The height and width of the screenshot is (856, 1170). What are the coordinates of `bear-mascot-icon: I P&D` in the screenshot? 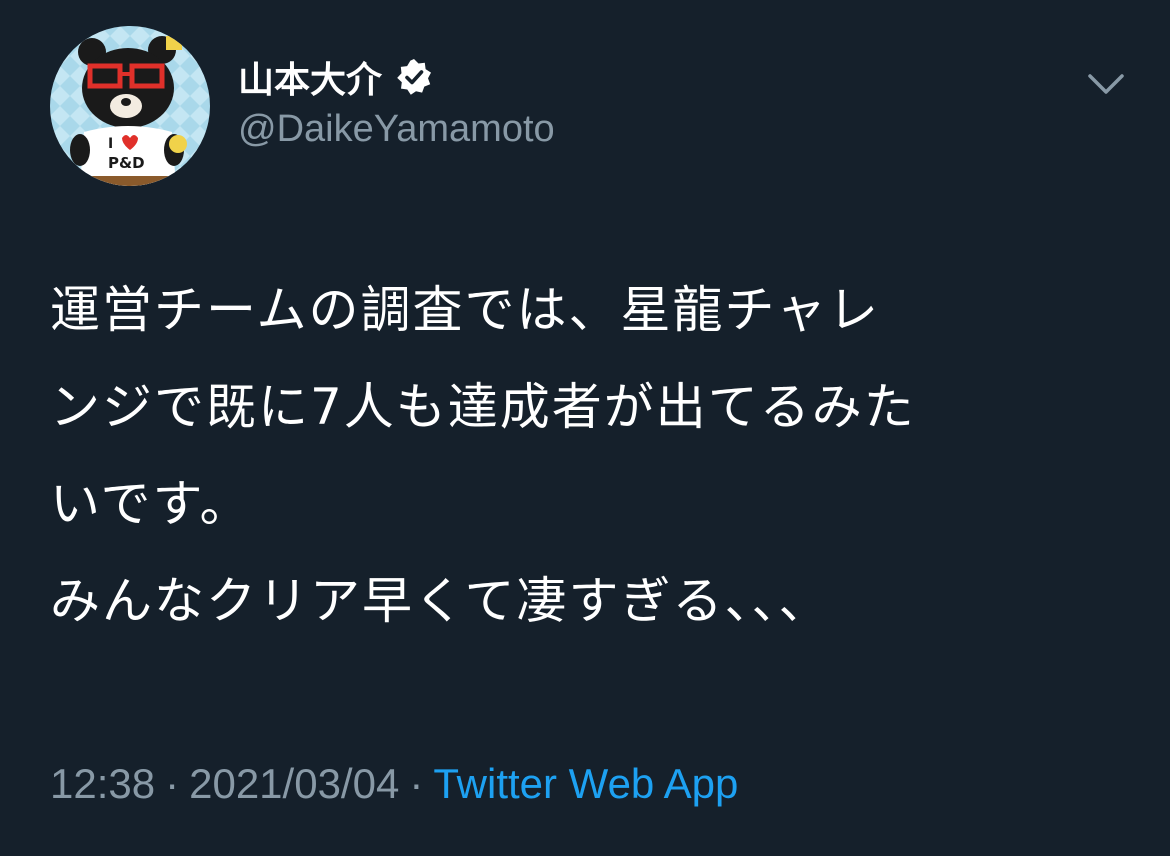 It's located at (130, 106).